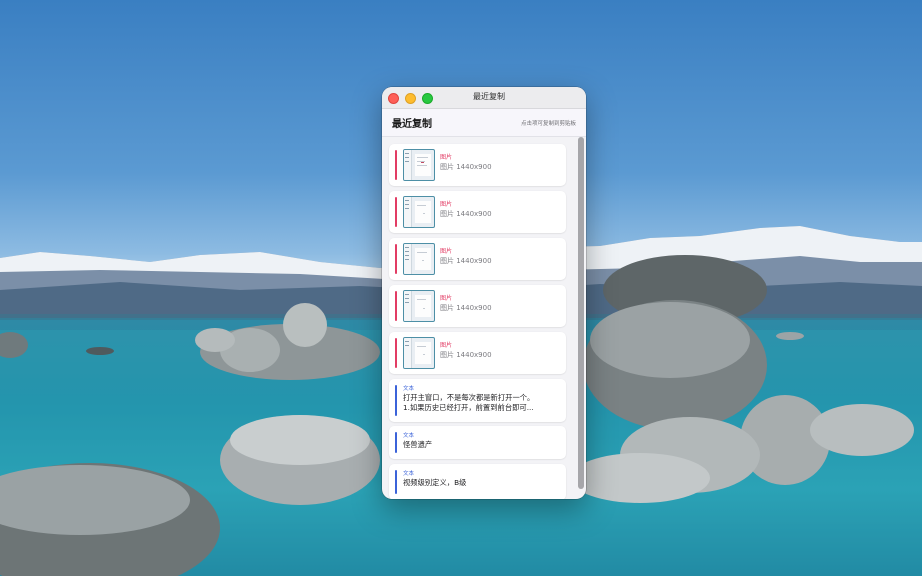 The image size is (922, 576). I want to click on title-bar: 最近复制, so click(484, 98).